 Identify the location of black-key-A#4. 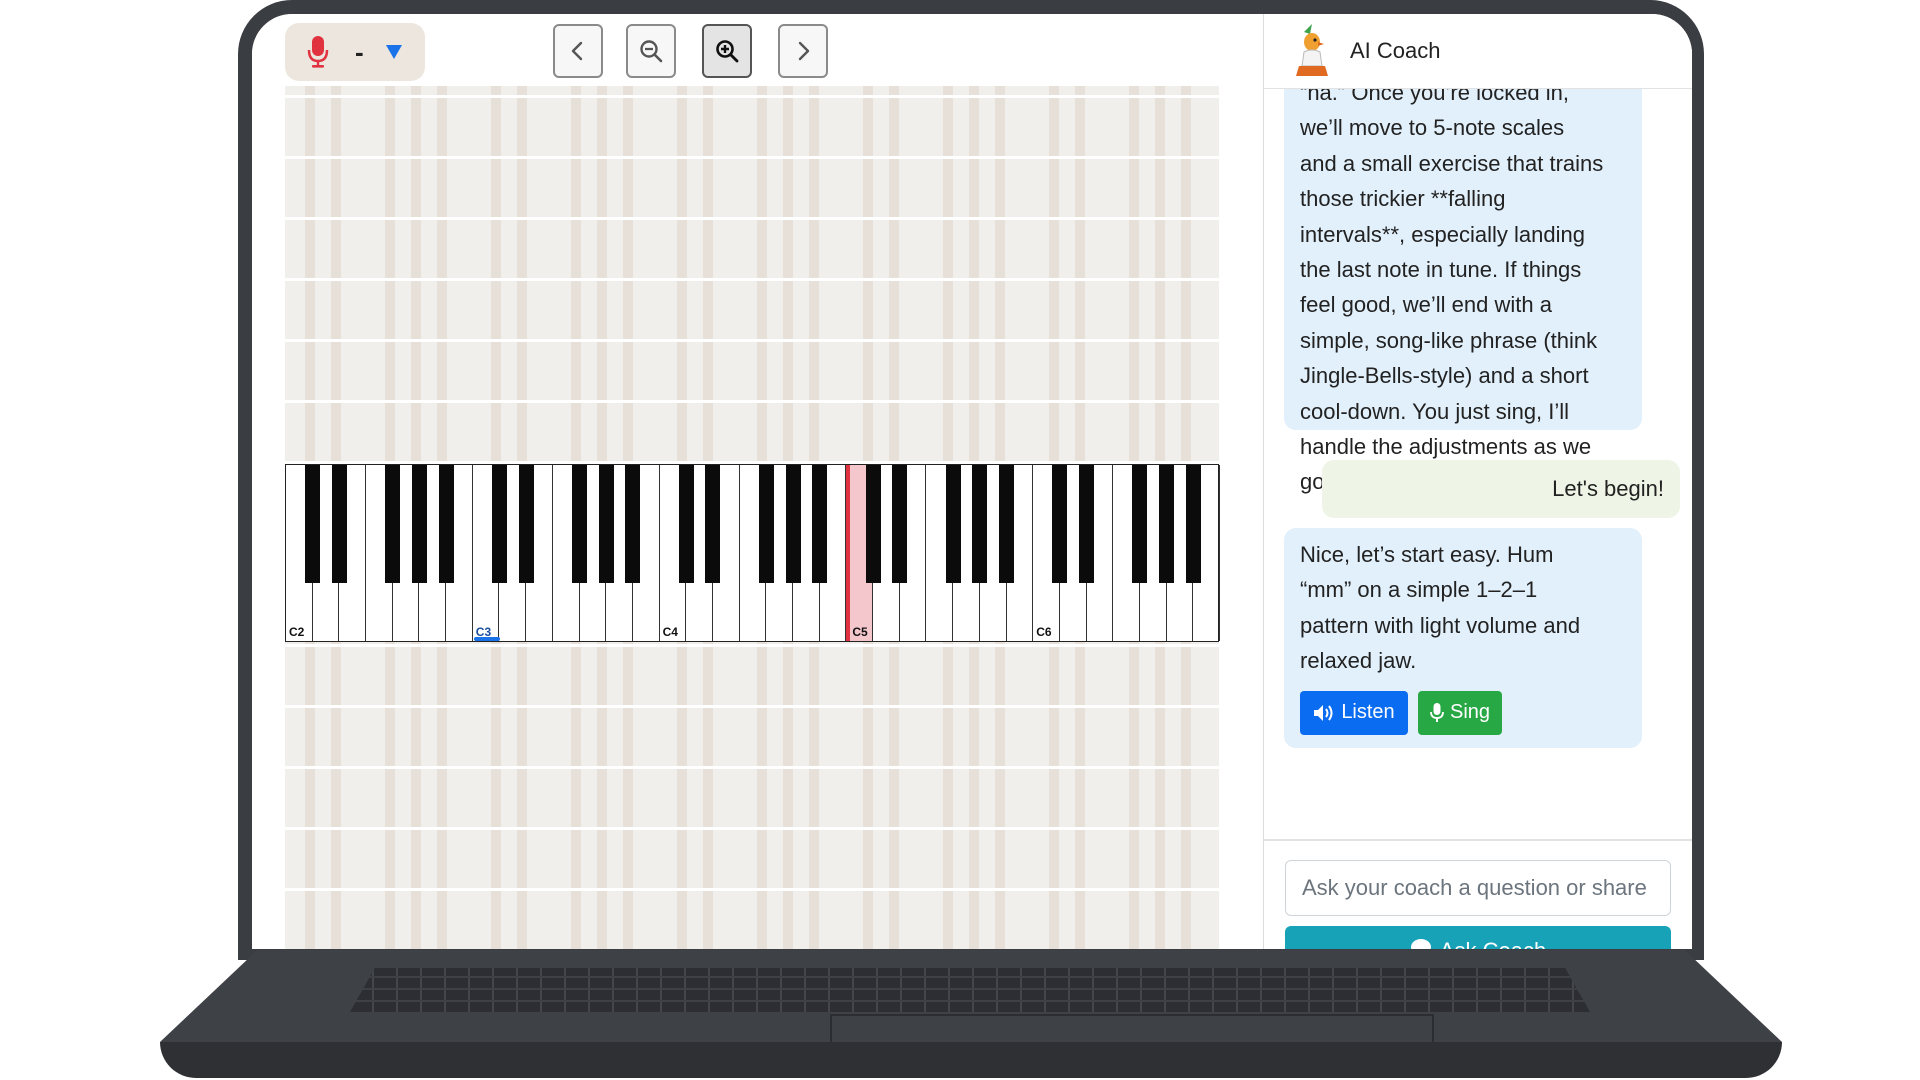
(820, 524).